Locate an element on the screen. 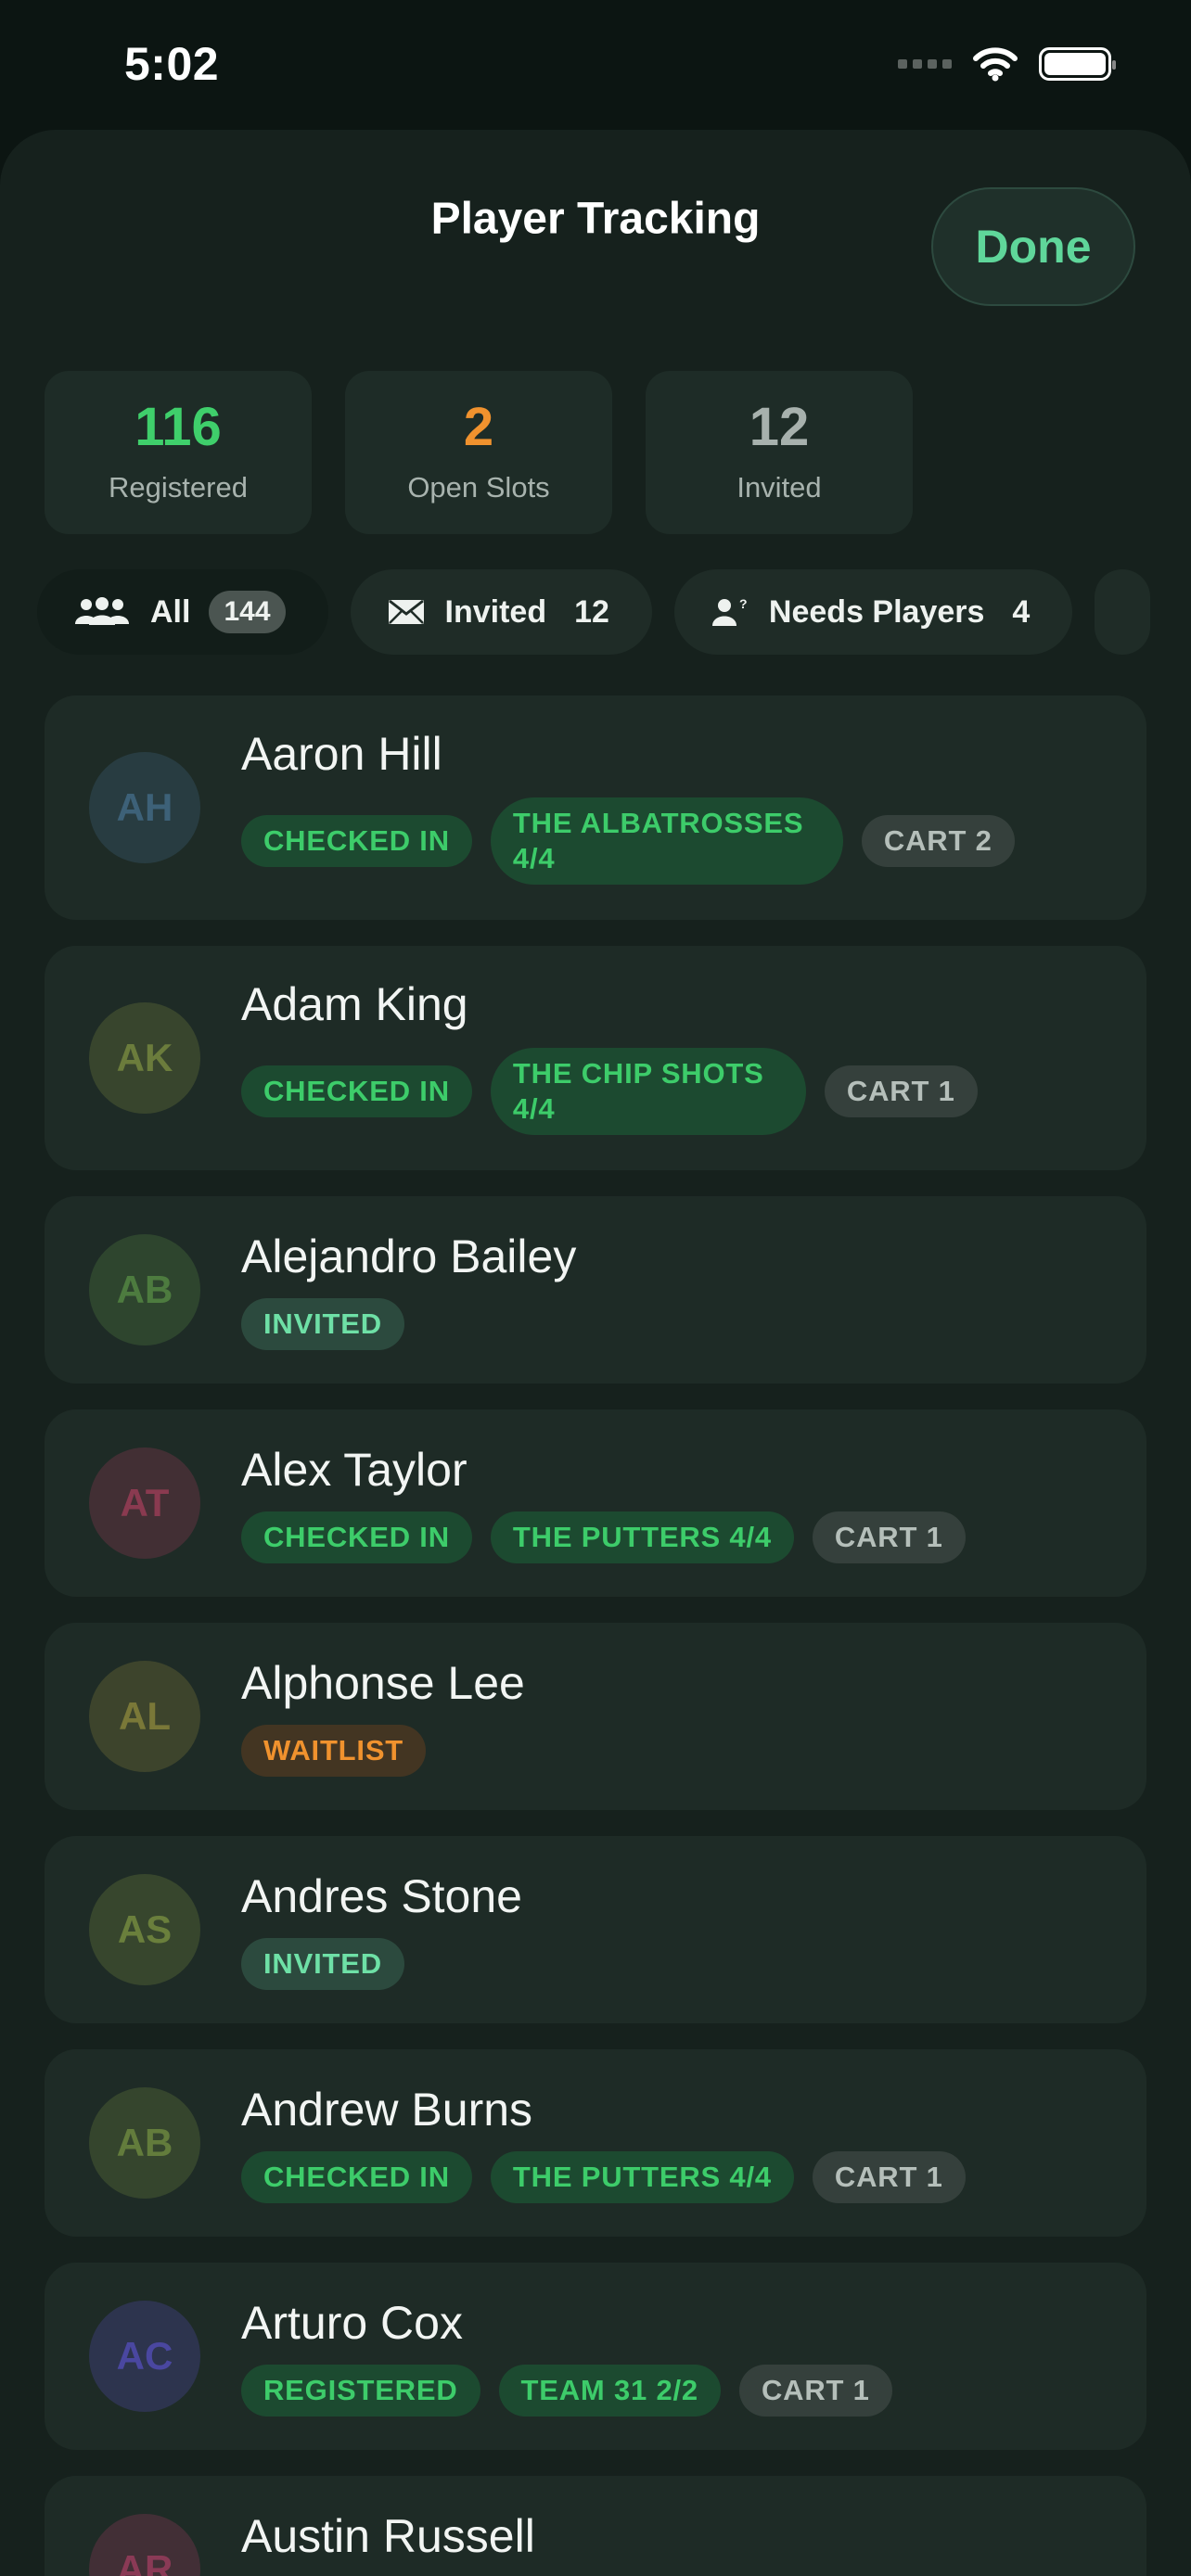 This screenshot has width=1191, height=2576. battery-icon is located at coordinates (1077, 64).